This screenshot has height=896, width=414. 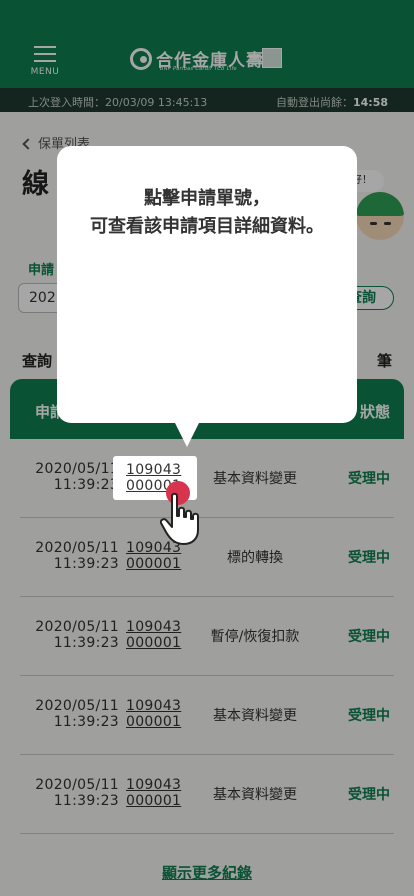 I want to click on hand-pointer-icon, so click(x=179, y=518).